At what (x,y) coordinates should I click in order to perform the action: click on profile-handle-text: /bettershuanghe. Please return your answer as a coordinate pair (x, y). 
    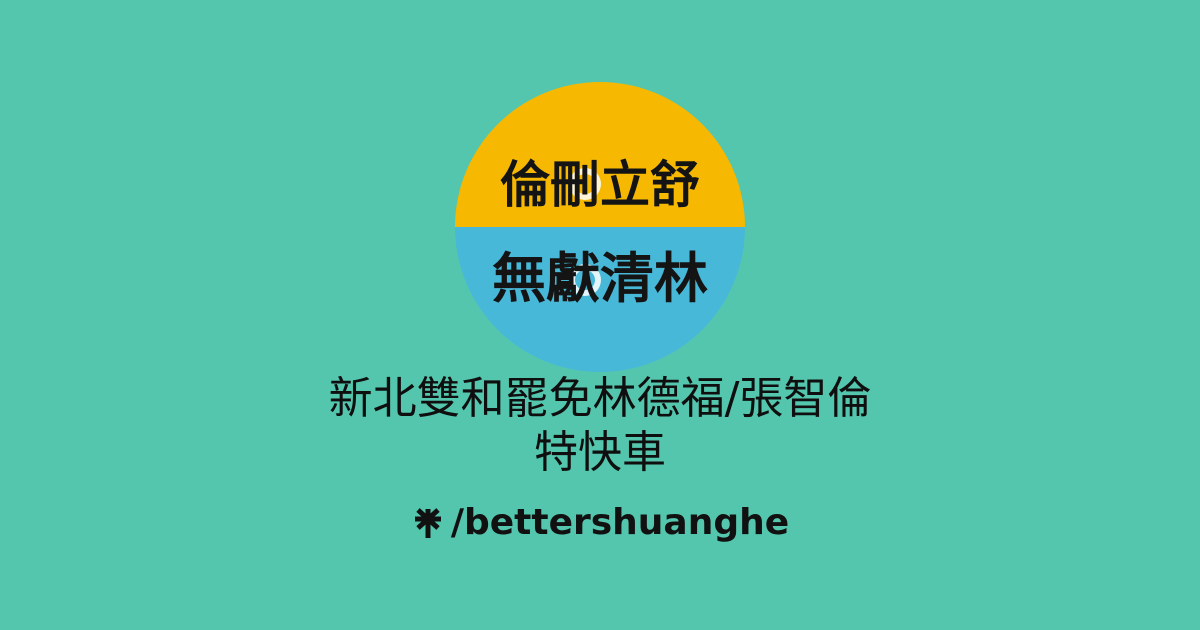
    Looking at the image, I should click on (620, 522).